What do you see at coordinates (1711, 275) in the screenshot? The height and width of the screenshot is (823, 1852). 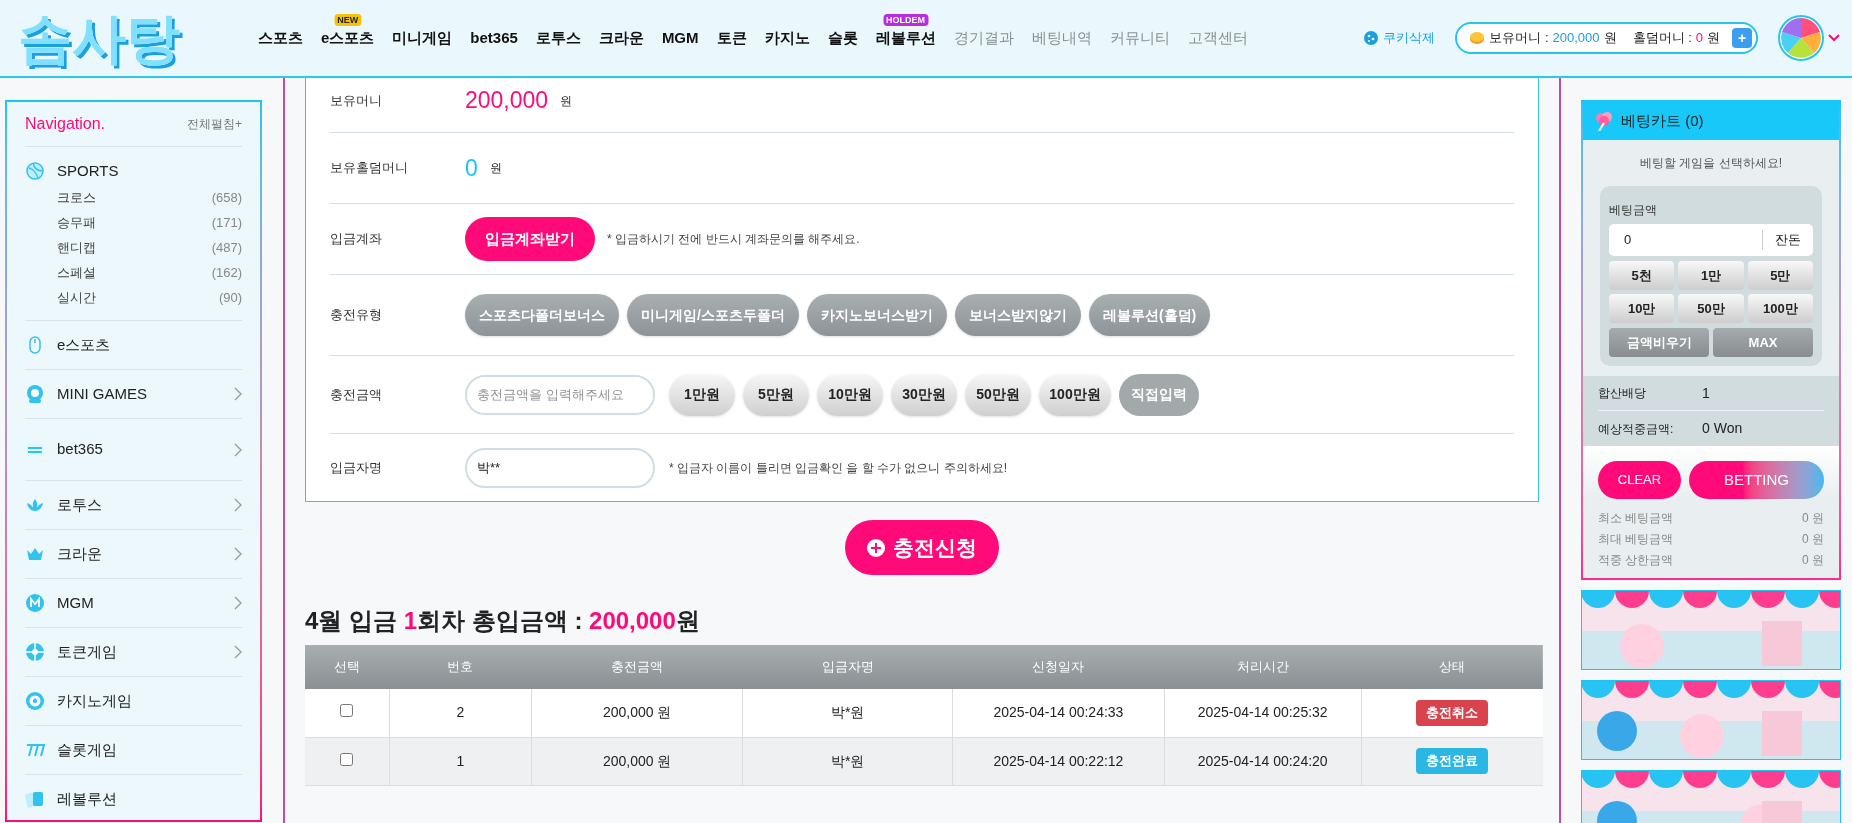 I see `quick-amount-button: 1만` at bounding box center [1711, 275].